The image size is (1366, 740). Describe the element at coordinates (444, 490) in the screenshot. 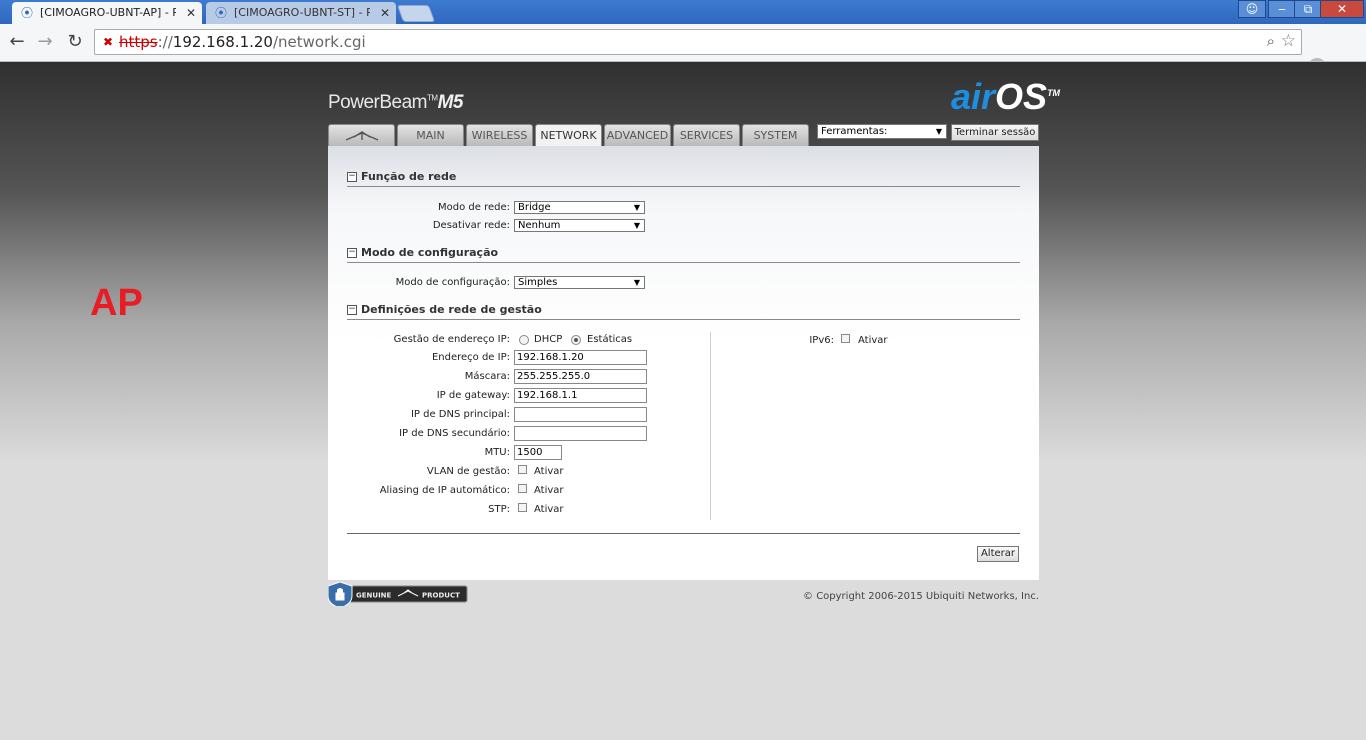

I see `ip-alias-label: Aliasing de IP automático:` at that location.